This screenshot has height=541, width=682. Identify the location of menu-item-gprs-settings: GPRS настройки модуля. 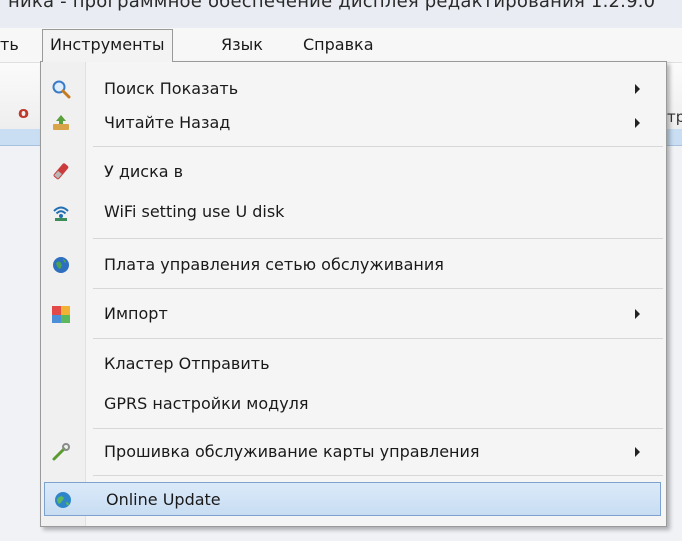
(352, 404).